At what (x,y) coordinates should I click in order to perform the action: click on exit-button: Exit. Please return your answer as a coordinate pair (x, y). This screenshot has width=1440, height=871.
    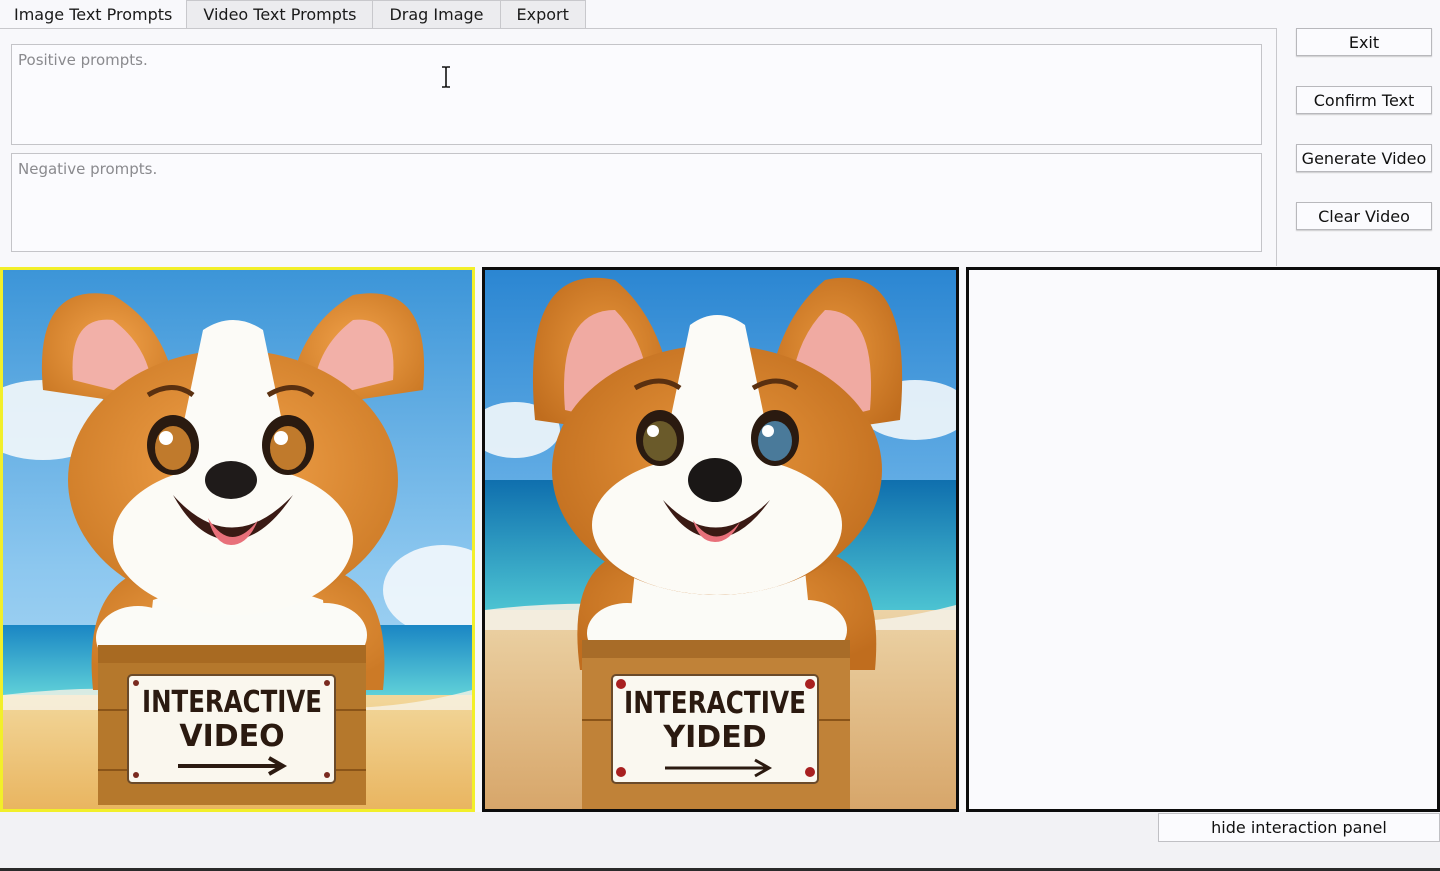
    Looking at the image, I should click on (1364, 42).